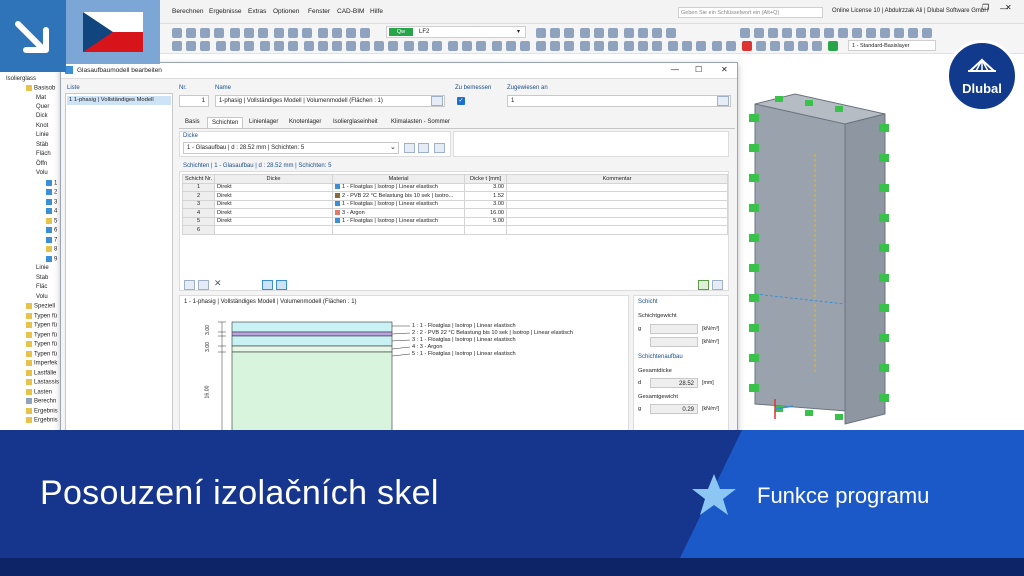 This screenshot has height=576, width=1024. Describe the element at coordinates (55, 241) in the screenshot. I see `tree-item: 7` at that location.